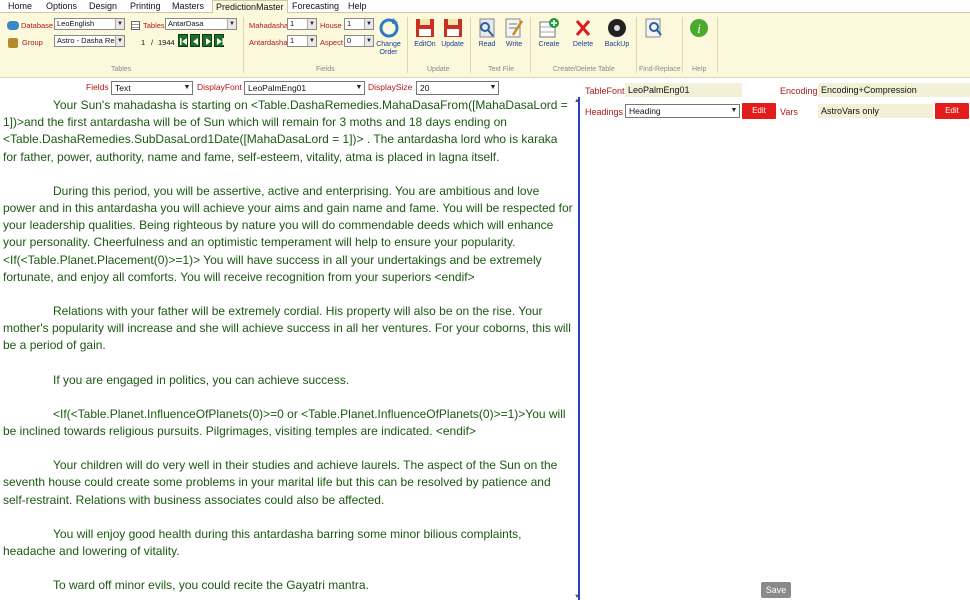  I want to click on menu-masters: Masters, so click(188, 6).